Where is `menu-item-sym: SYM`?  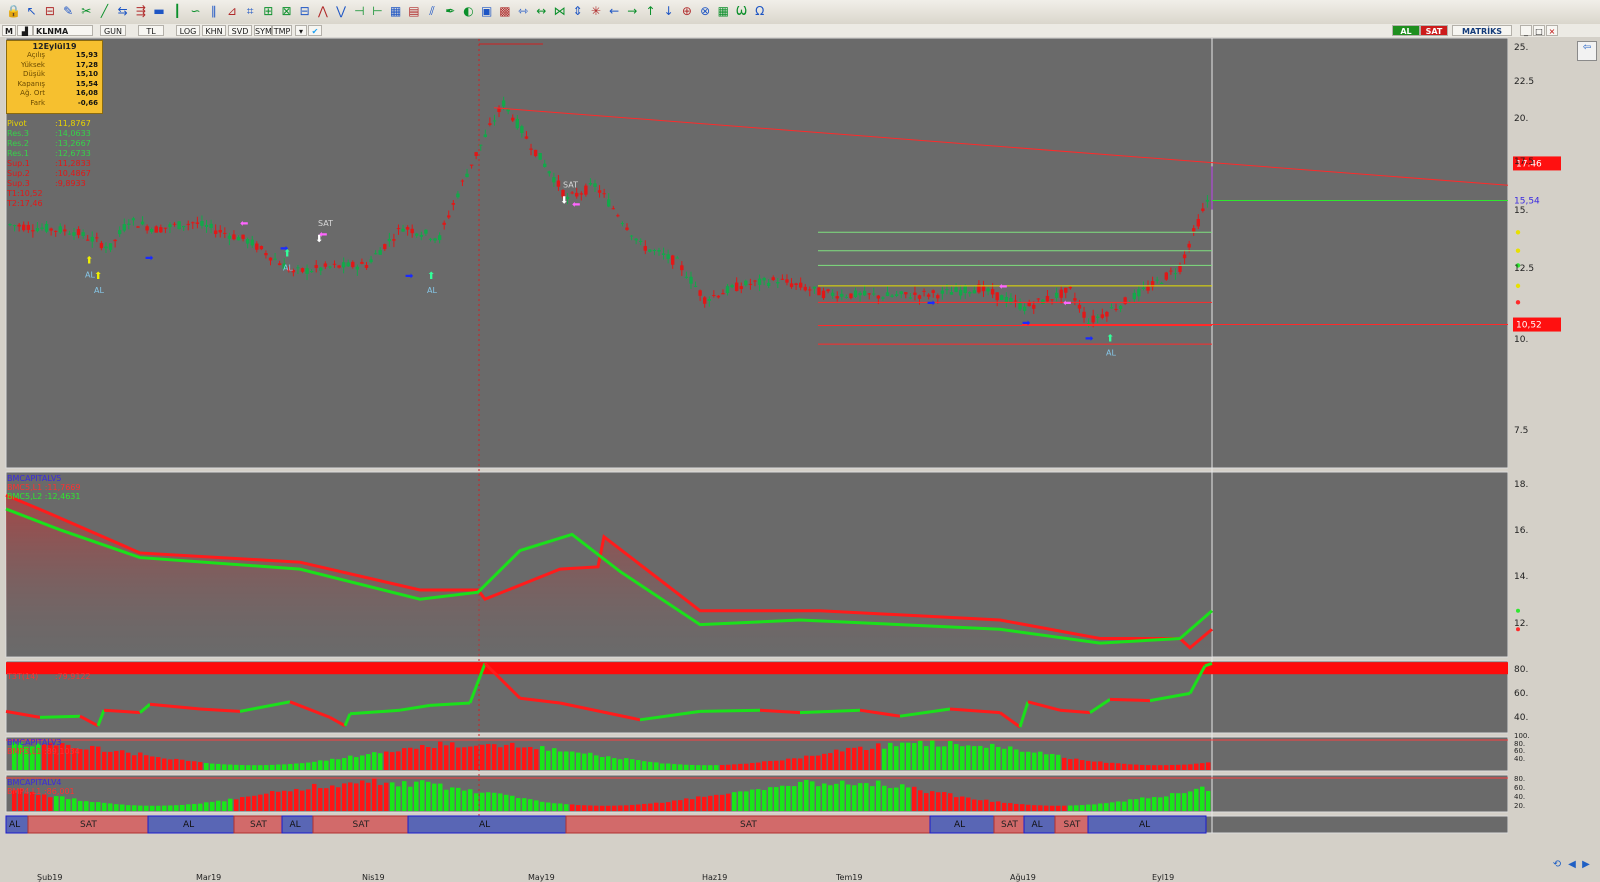
menu-item-sym: SYM is located at coordinates (263, 30).